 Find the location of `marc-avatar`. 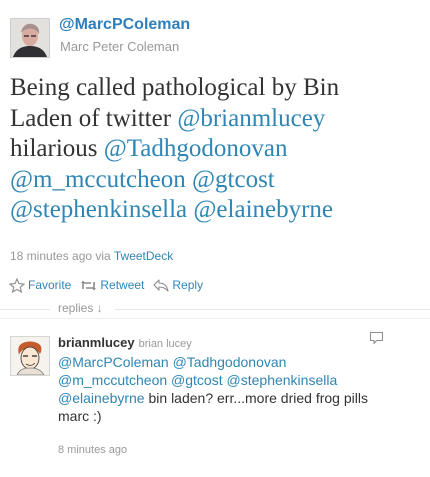

marc-avatar is located at coordinates (30, 38).